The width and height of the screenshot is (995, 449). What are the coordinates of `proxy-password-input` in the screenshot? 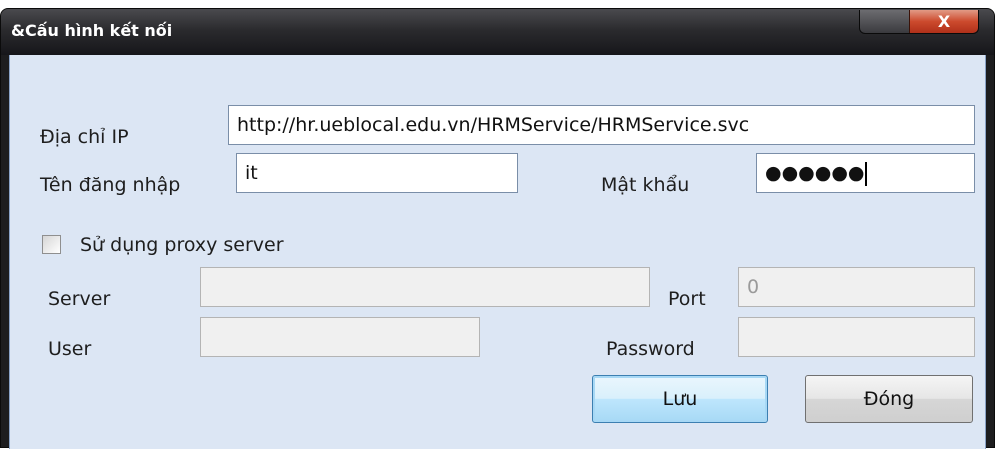 It's located at (856, 337).